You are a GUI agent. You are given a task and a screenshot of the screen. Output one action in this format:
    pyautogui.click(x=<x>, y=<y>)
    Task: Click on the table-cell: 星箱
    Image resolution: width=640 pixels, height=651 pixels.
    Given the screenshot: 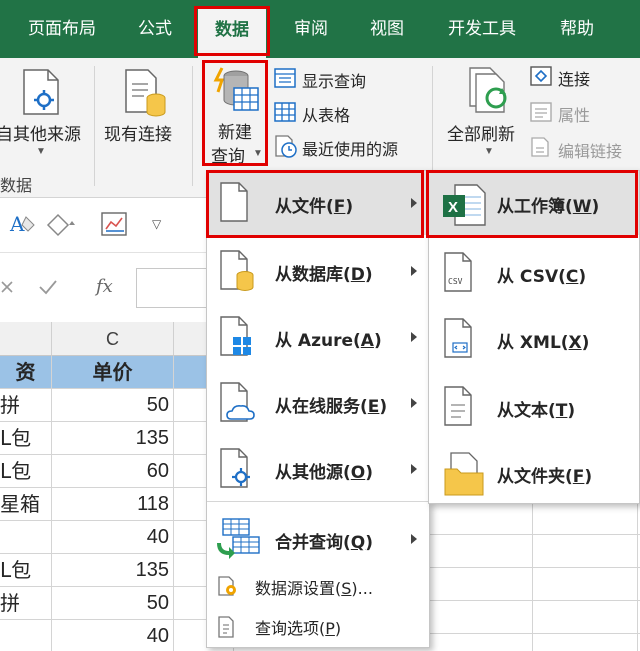 What is the action you would take?
    pyautogui.click(x=26, y=504)
    